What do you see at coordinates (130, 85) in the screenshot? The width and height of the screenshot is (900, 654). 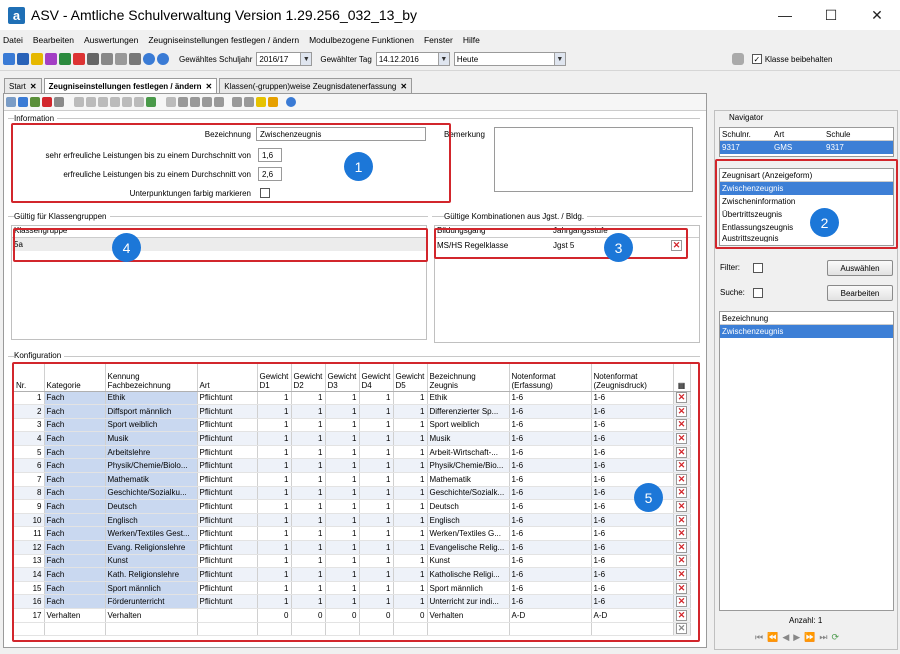 I see `tab-zeugniseinstellungen: Zeugniseinstellungen festlegen / ändern ✕` at bounding box center [130, 85].